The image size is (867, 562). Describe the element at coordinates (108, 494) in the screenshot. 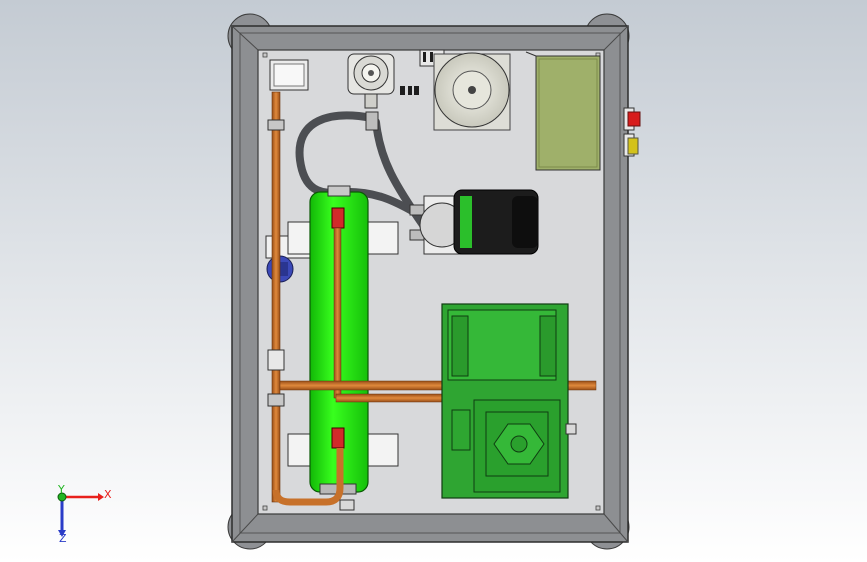

I see `x-axis-label: X` at that location.